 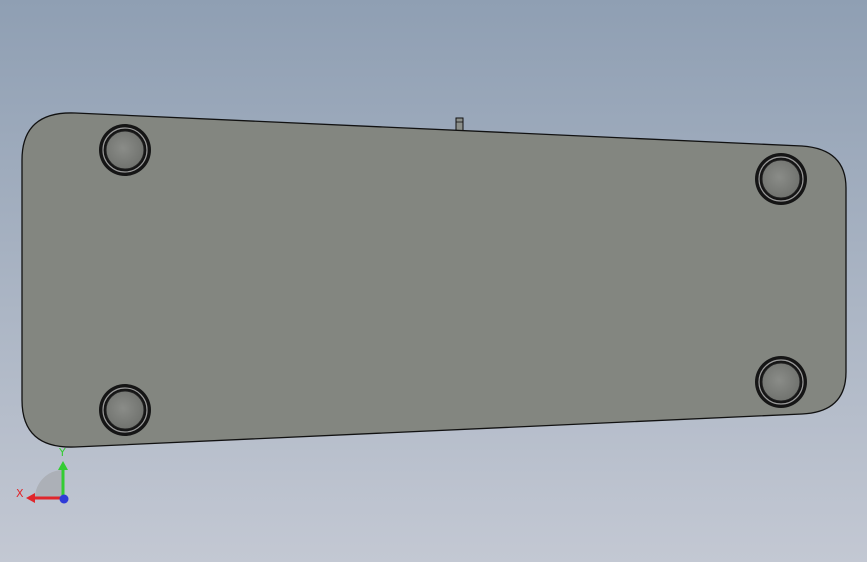 I want to click on triad-y-label: Y, so click(x=62, y=452).